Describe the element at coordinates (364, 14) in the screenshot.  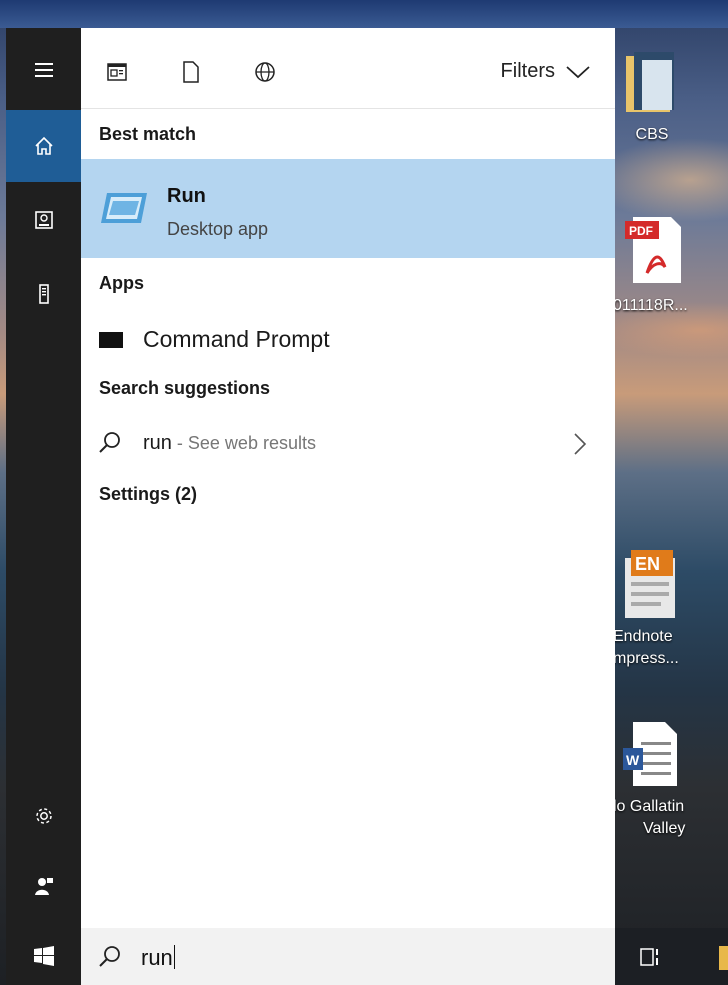
I see `desktop-top-strip` at that location.